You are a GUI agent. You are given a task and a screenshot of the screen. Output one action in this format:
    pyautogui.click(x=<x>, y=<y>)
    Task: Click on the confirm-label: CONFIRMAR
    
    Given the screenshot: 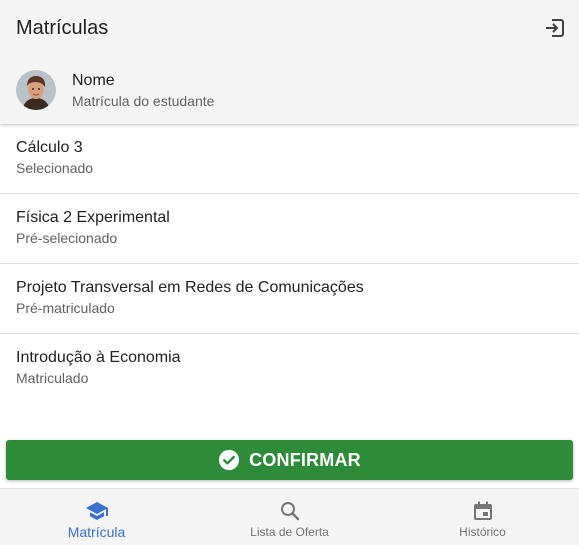 What is the action you would take?
    pyautogui.click(x=305, y=459)
    